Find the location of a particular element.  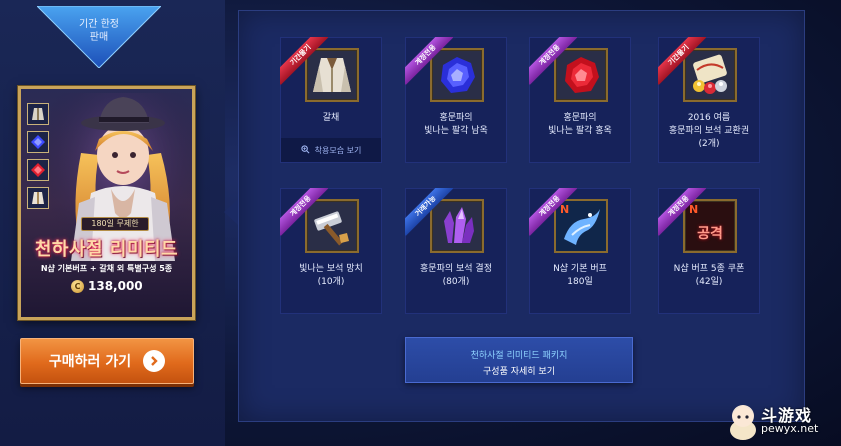

buy-button-label: 구매하러 가기 is located at coordinates (90, 362).